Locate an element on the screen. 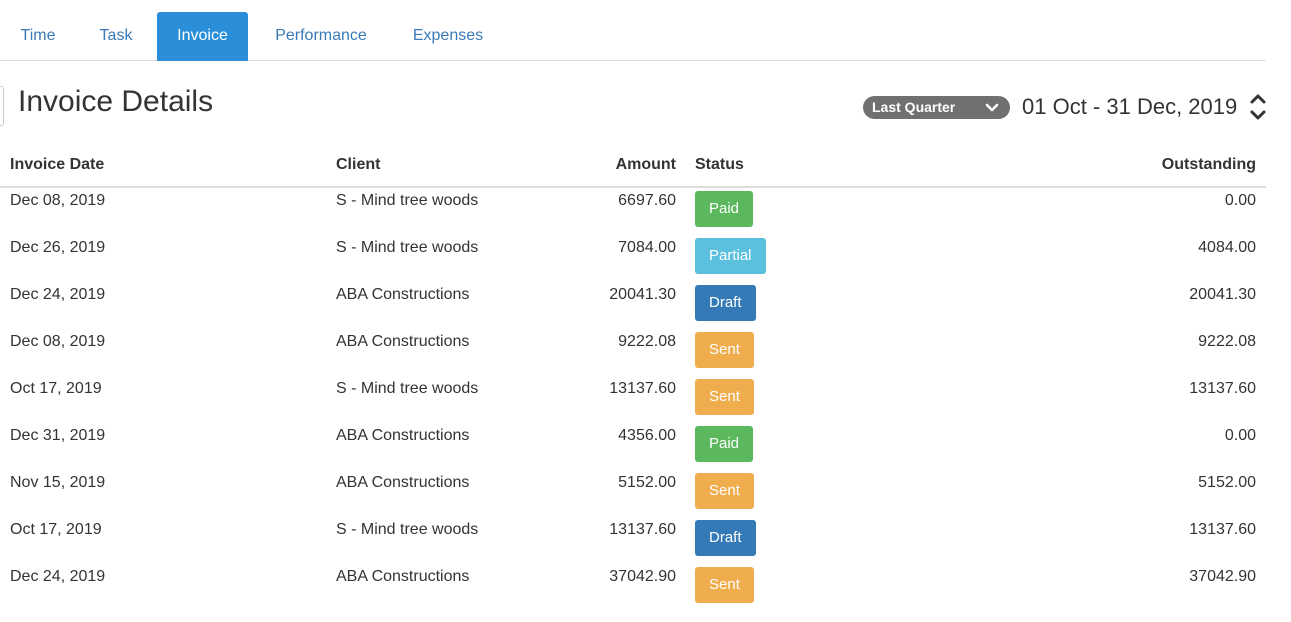 This screenshot has width=1291, height=622. amount-cell: 4356.00 is located at coordinates (647, 435).